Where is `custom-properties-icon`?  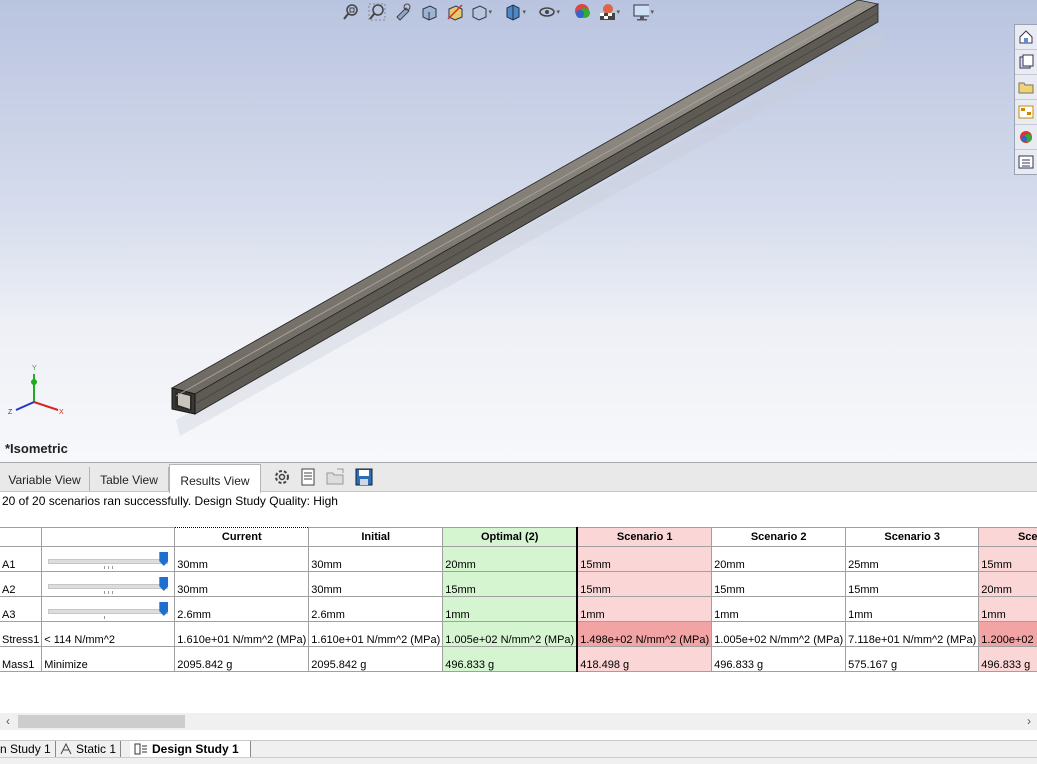
custom-properties-icon is located at coordinates (1026, 162).